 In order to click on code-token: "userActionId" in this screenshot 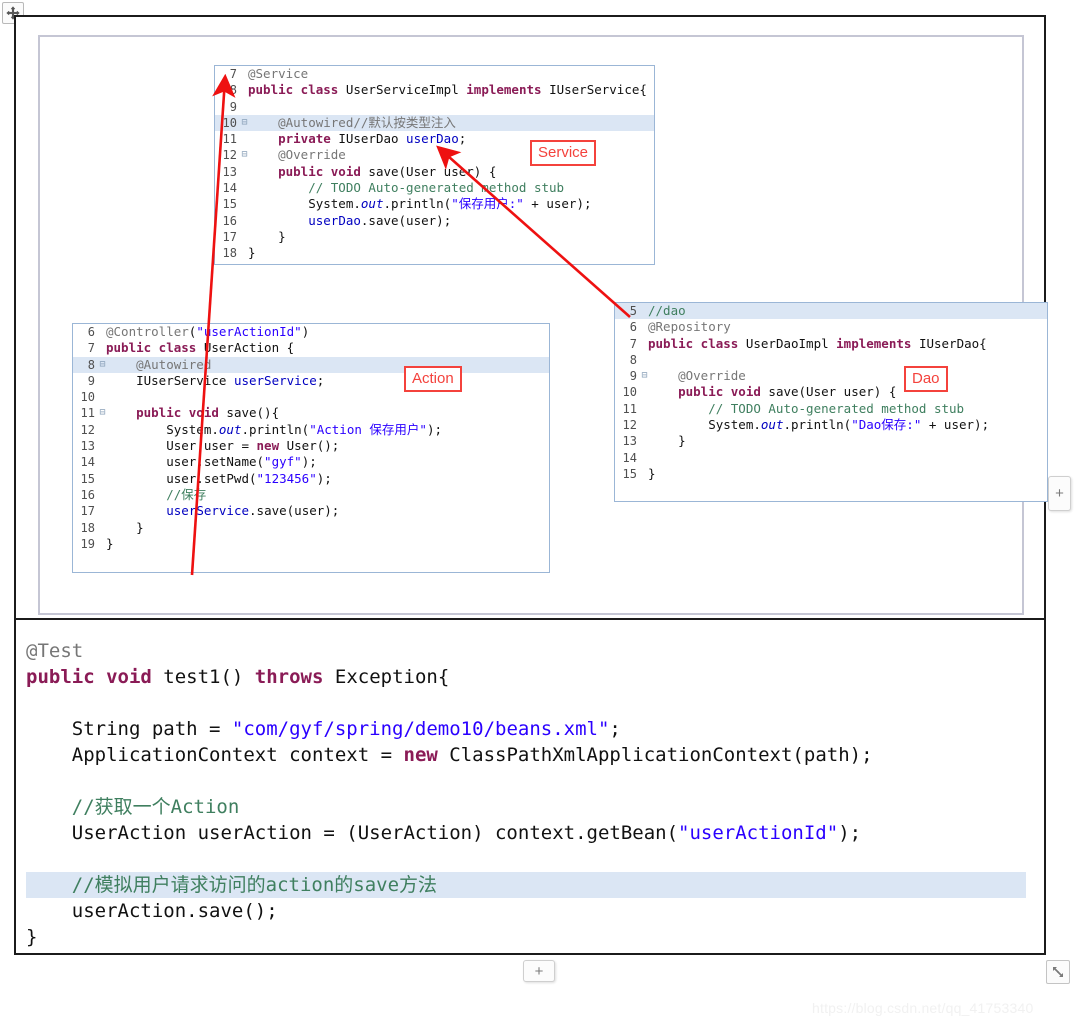, I will do `click(249, 331)`.